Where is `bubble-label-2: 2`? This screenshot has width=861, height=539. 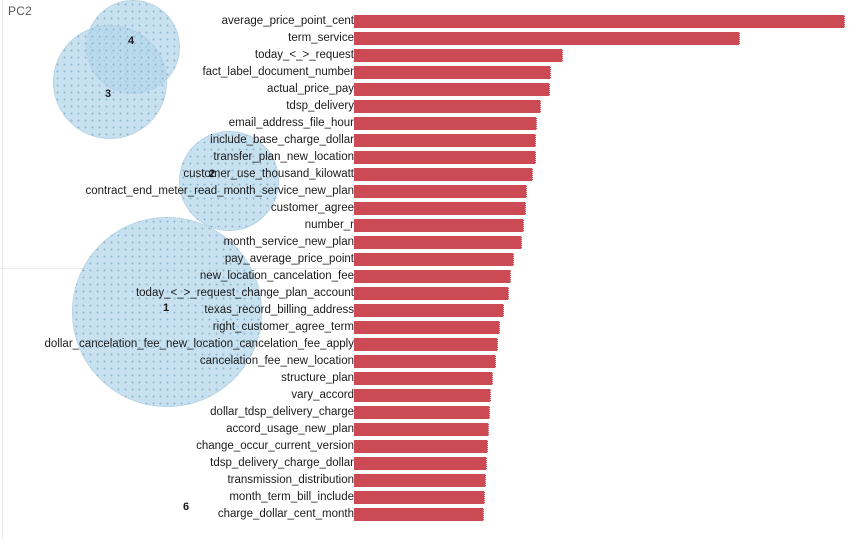 bubble-label-2: 2 is located at coordinates (212, 174).